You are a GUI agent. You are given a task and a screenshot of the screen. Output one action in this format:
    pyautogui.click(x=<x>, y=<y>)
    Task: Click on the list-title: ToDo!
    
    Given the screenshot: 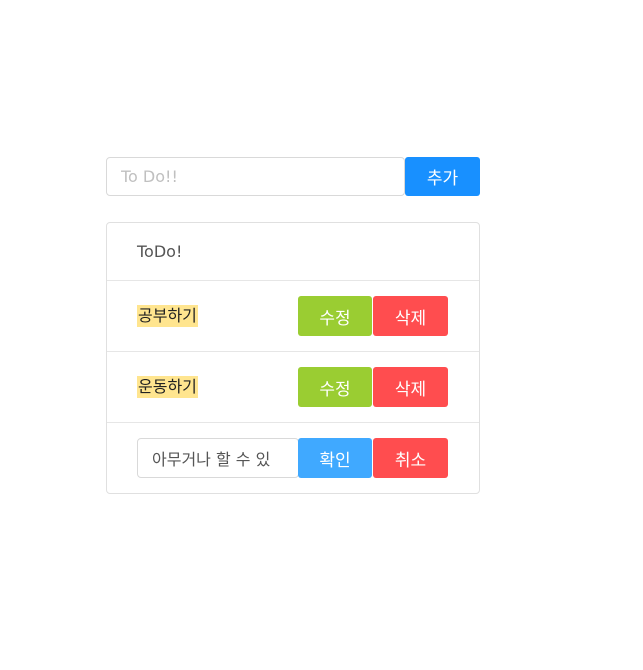 What is the action you would take?
    pyautogui.click(x=160, y=251)
    